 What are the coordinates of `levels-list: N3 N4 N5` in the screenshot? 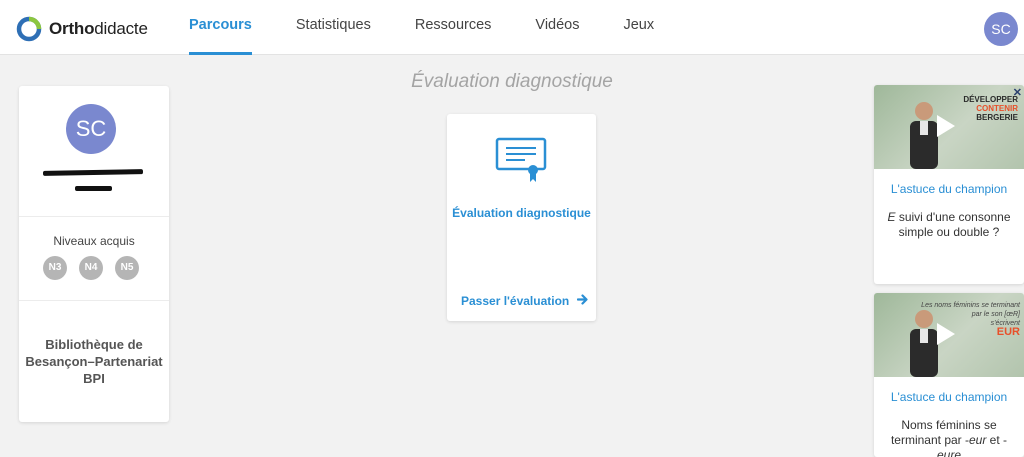 It's located at (97, 268).